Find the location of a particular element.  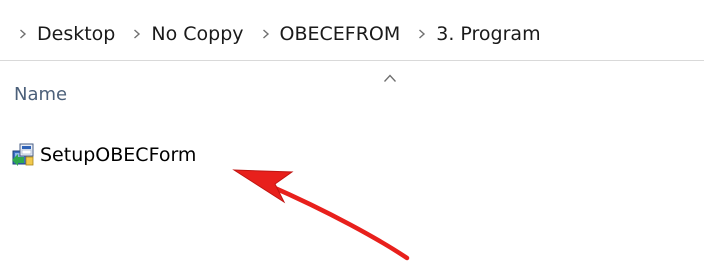

column-header-name: Name is located at coordinates (40, 94).